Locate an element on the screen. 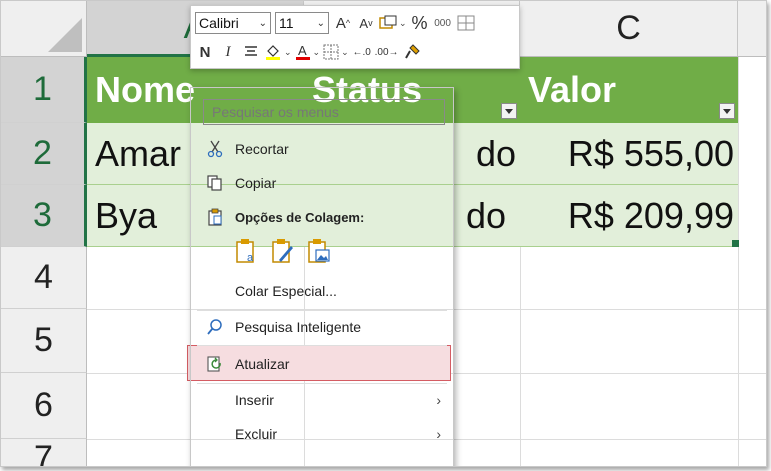 This screenshot has width=771, height=471. row-header-2: 2 is located at coordinates (44, 154).